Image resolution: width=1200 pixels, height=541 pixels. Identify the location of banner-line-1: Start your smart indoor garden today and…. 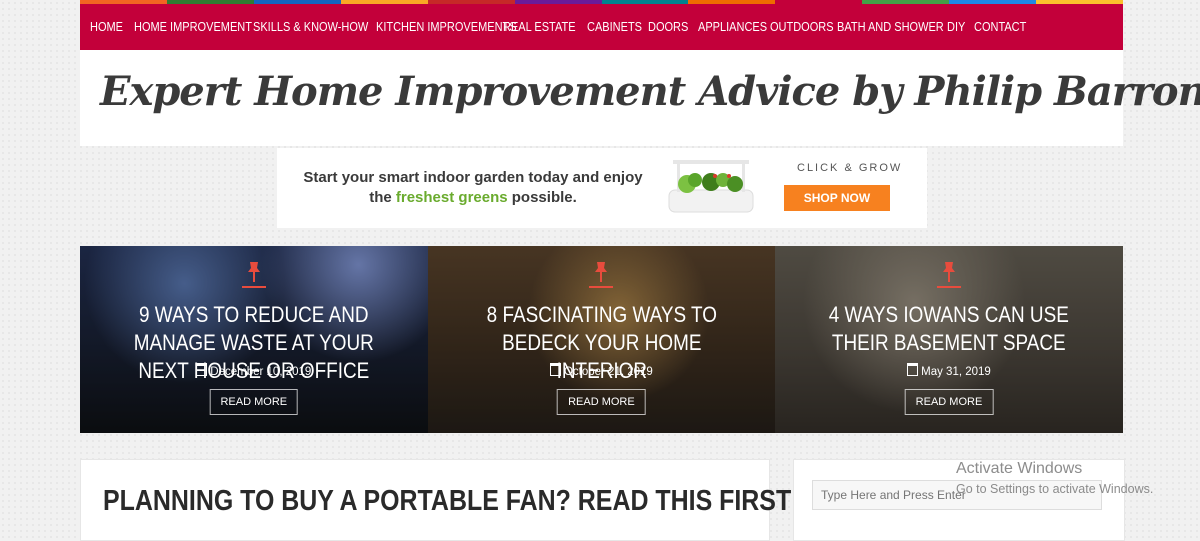
(473, 177).